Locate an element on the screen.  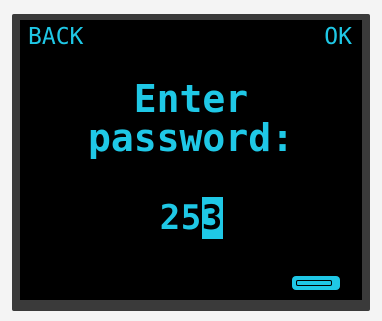
prompt-title: Enter is located at coordinates (191, 99).